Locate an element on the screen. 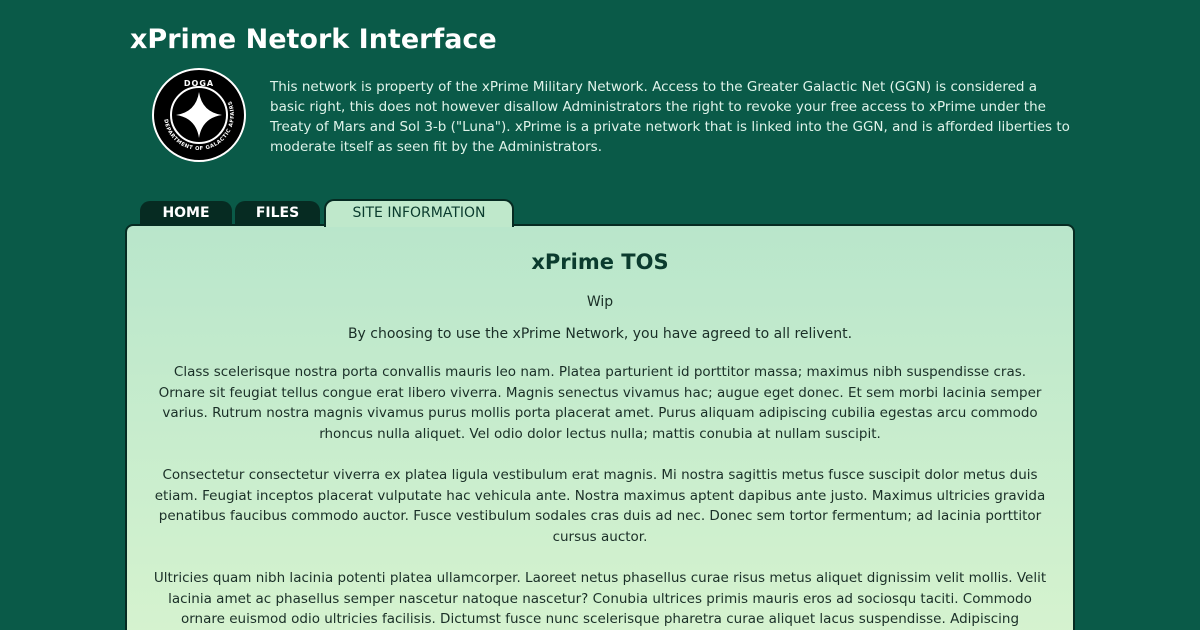 The width and height of the screenshot is (1200, 630). doga-logo: DEPARTMENT OF GALACTIC AFFAIRS DOGA is located at coordinates (199, 115).